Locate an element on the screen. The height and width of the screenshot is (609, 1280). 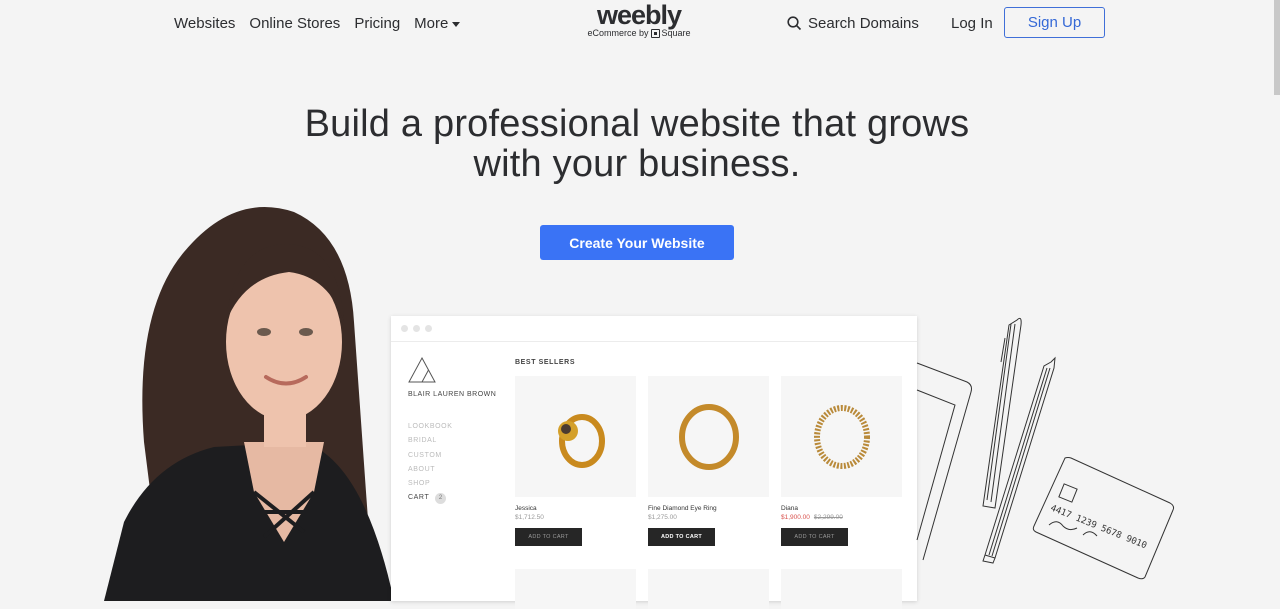
create-website-button: Create Your Website is located at coordinates (637, 242).